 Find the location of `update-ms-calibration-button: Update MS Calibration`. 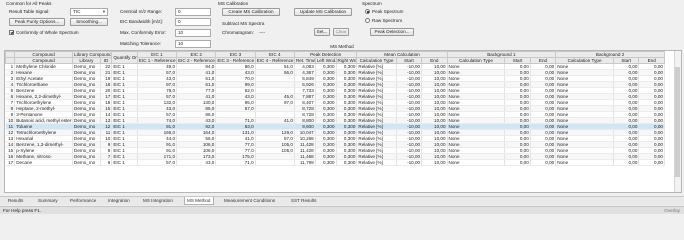

update-ms-calibration-button: Update MS Calibration is located at coordinates (323, 12).